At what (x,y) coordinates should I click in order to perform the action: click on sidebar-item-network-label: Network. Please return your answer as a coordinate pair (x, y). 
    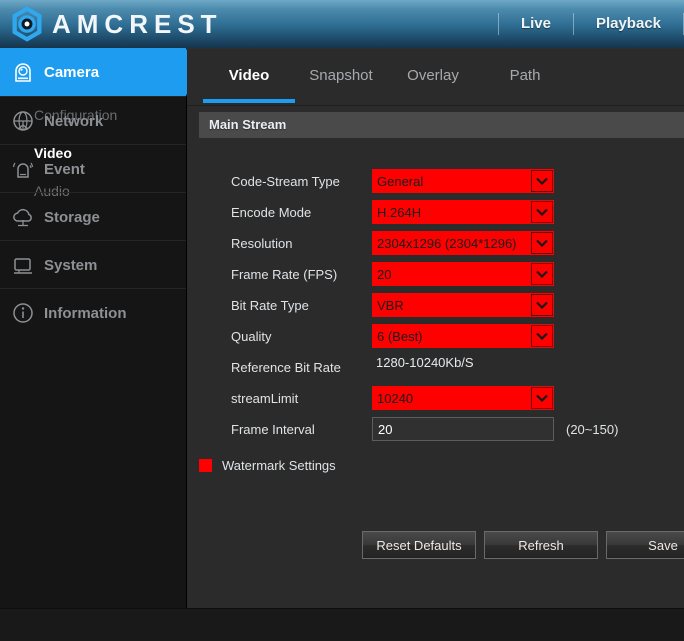
    Looking at the image, I should click on (74, 121).